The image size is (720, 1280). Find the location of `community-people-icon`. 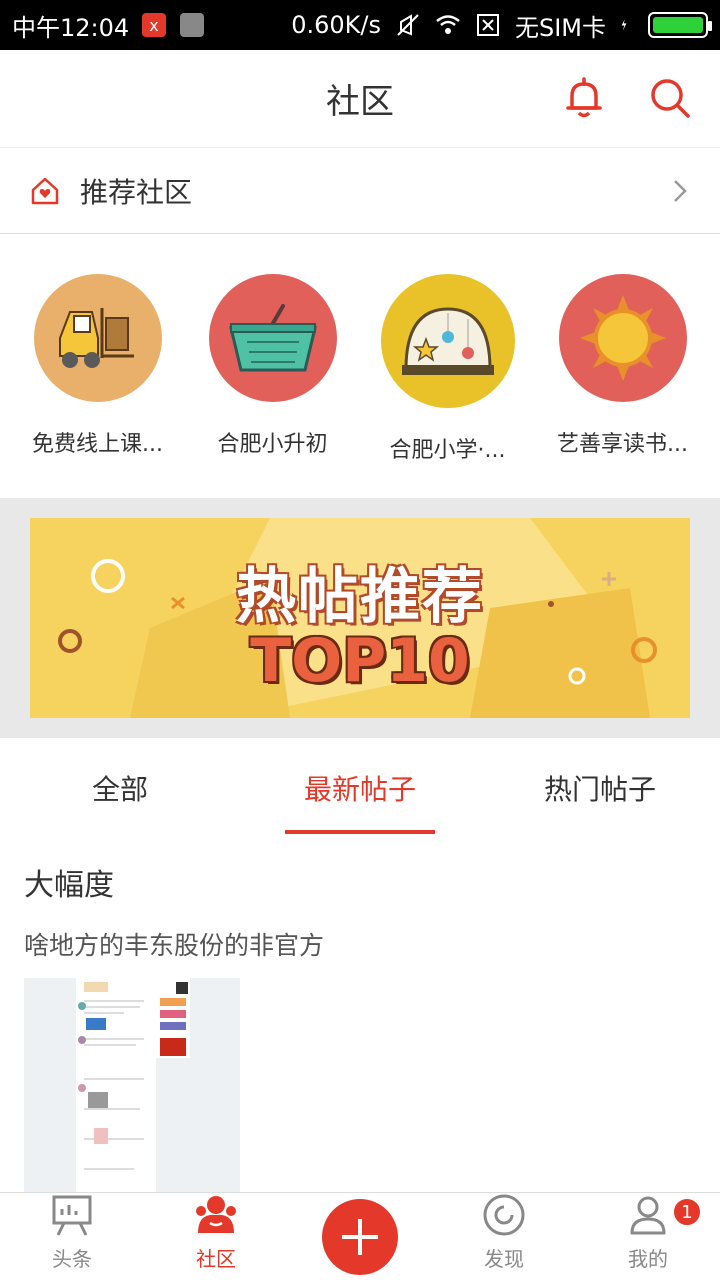

community-people-icon is located at coordinates (216, 1214).